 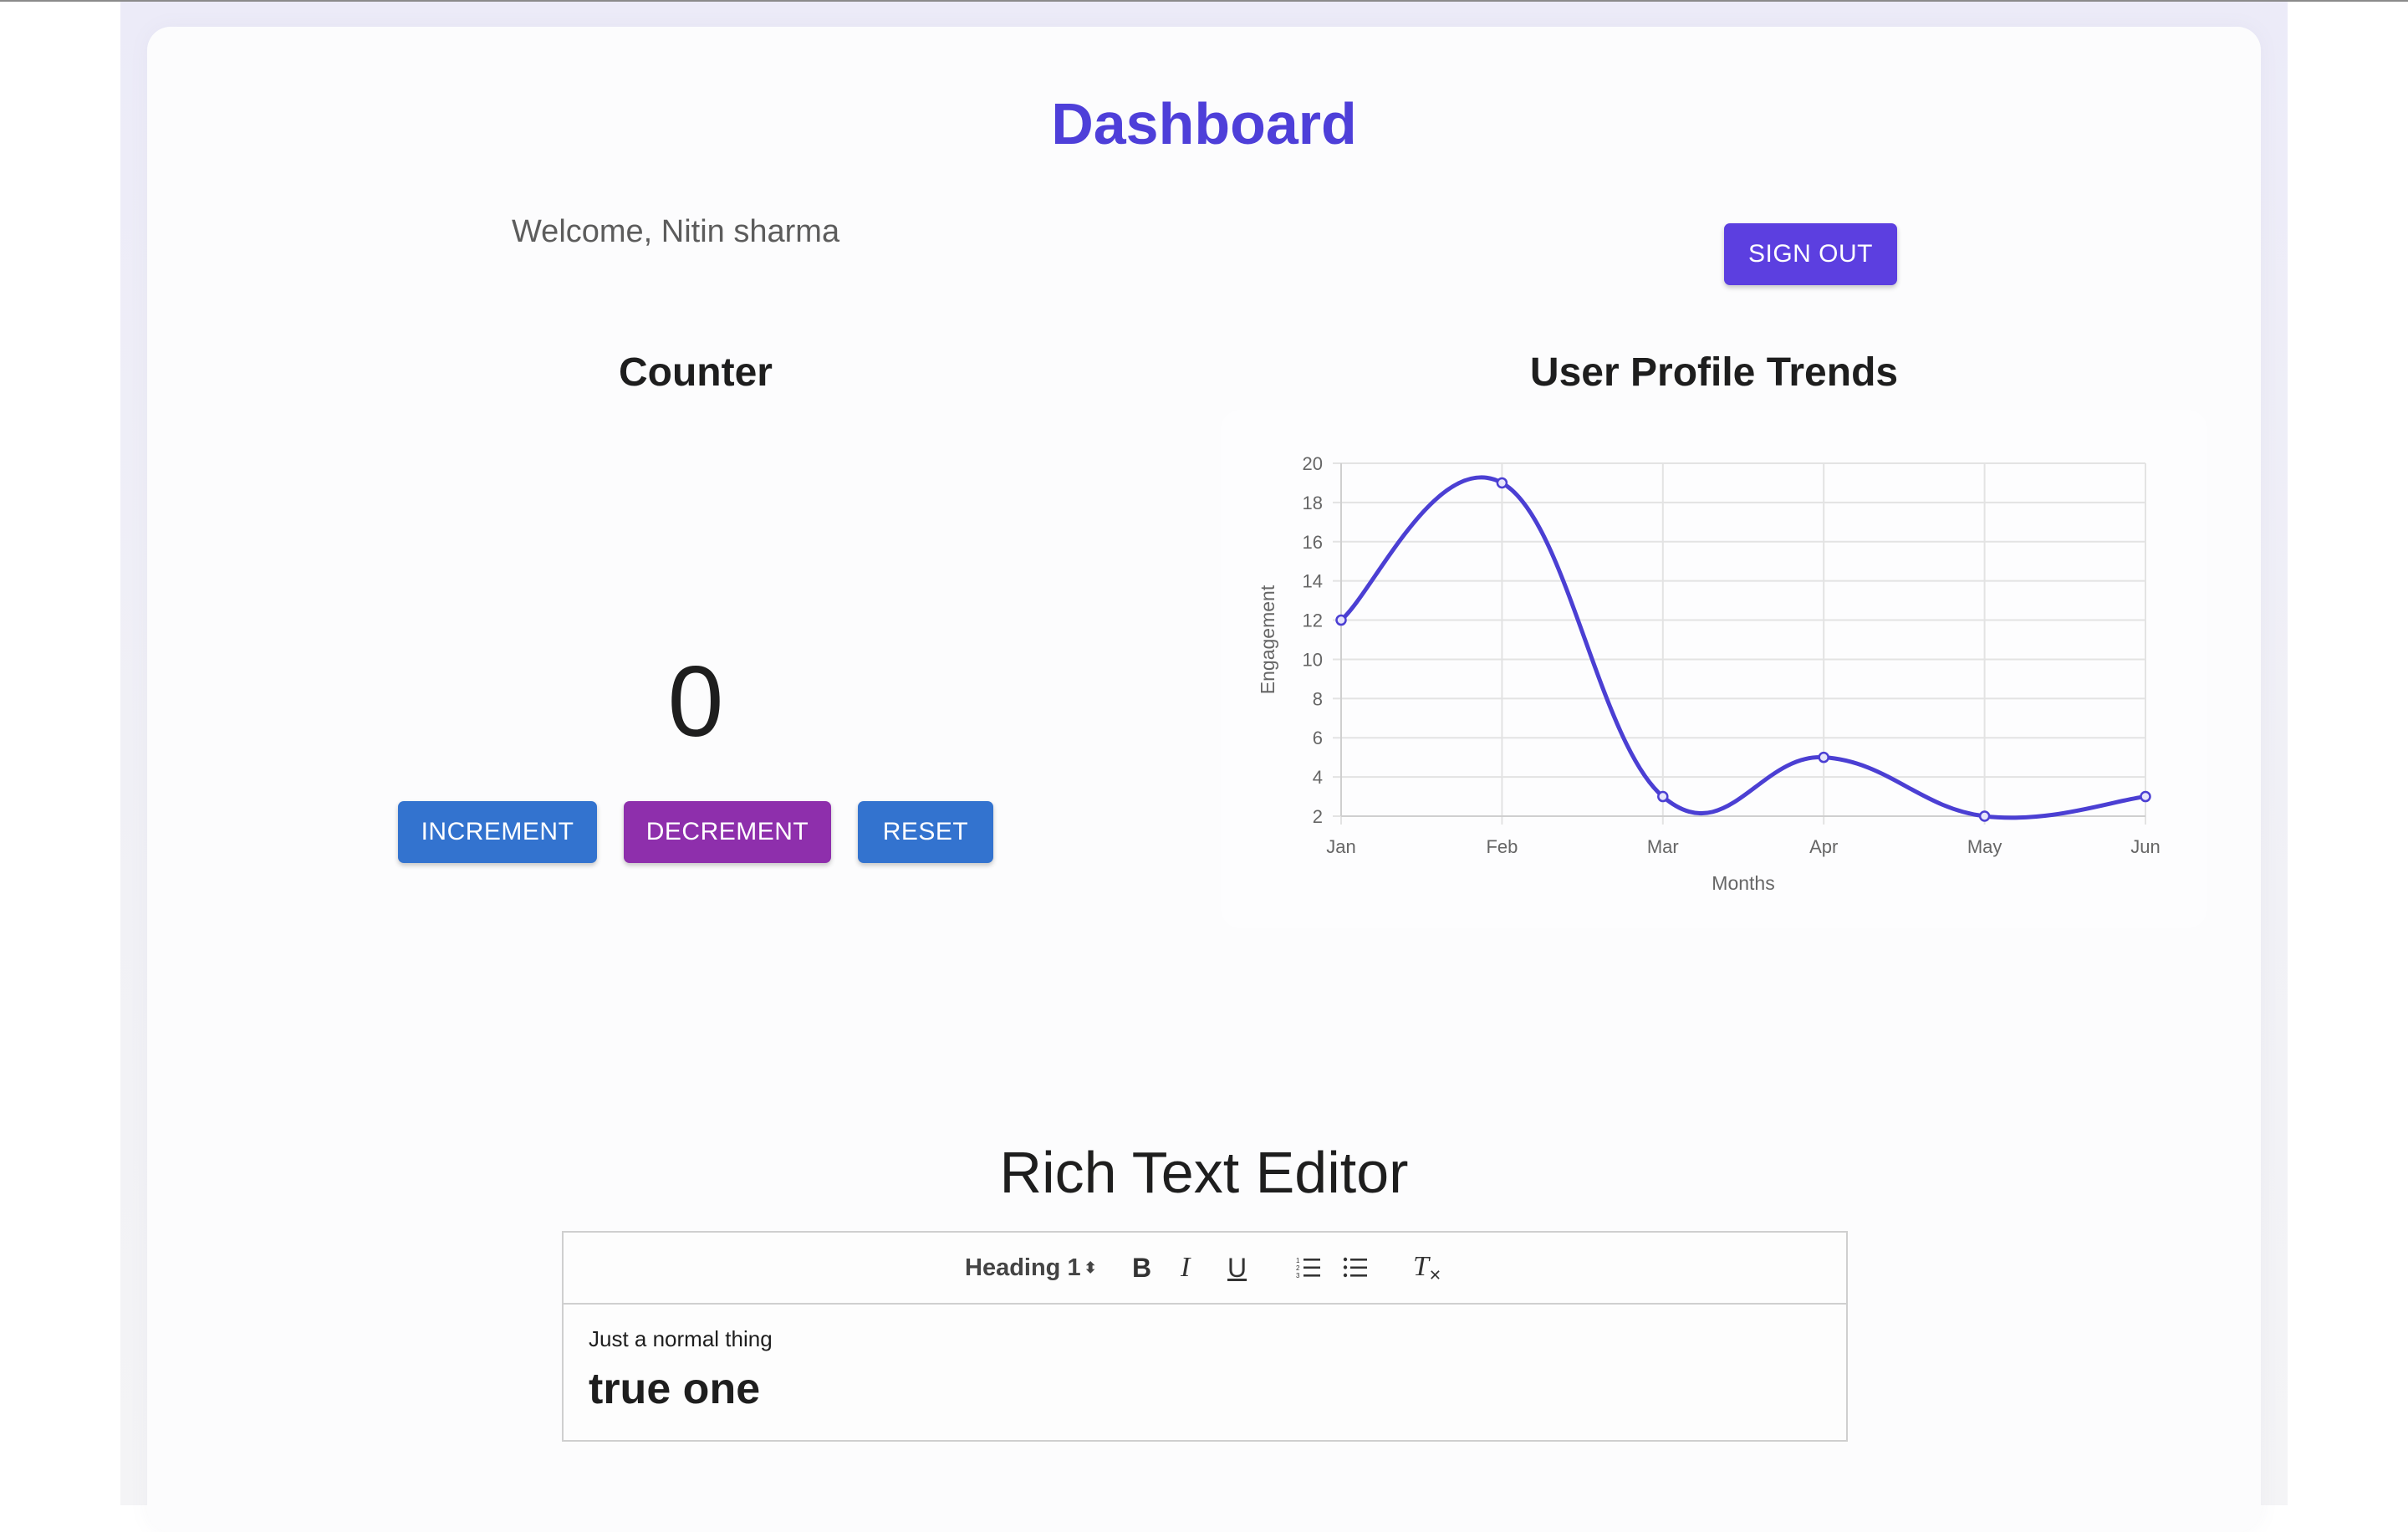 I want to click on ordered-list-button: 1 2 3, so click(x=1308, y=1268).